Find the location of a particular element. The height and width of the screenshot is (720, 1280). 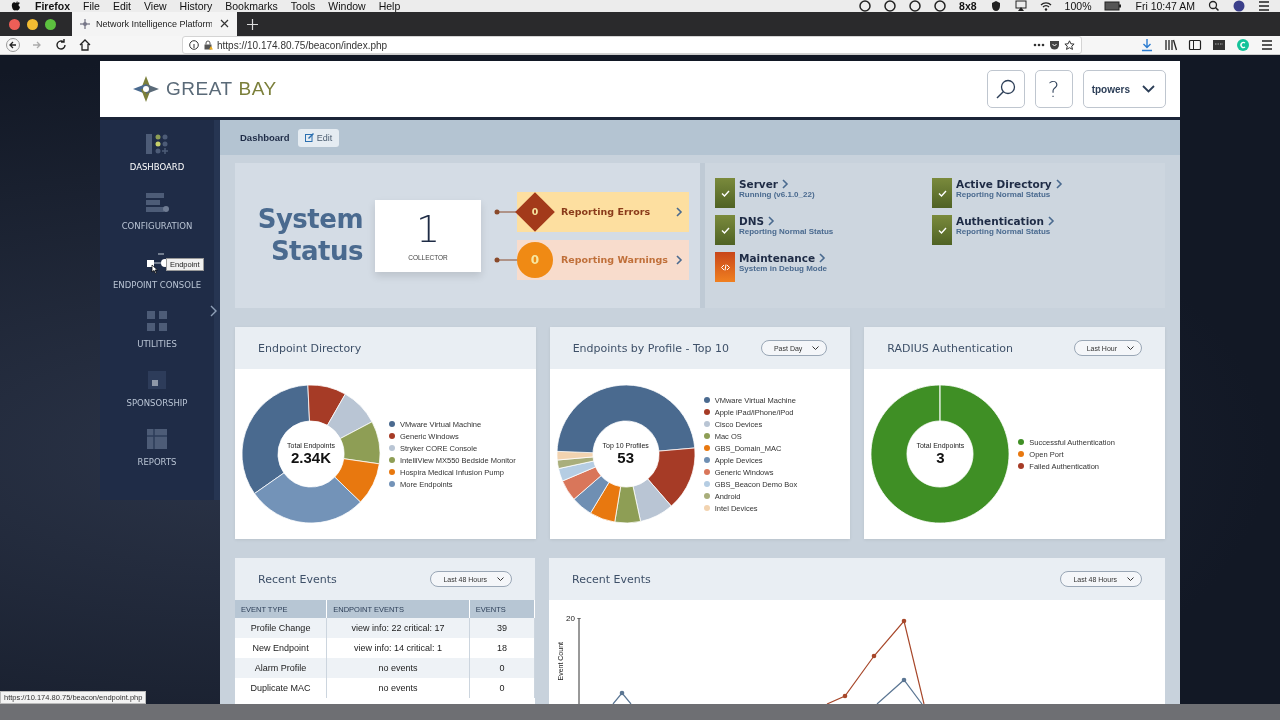

table-cell: Duplicate MAC is located at coordinates (281, 688).